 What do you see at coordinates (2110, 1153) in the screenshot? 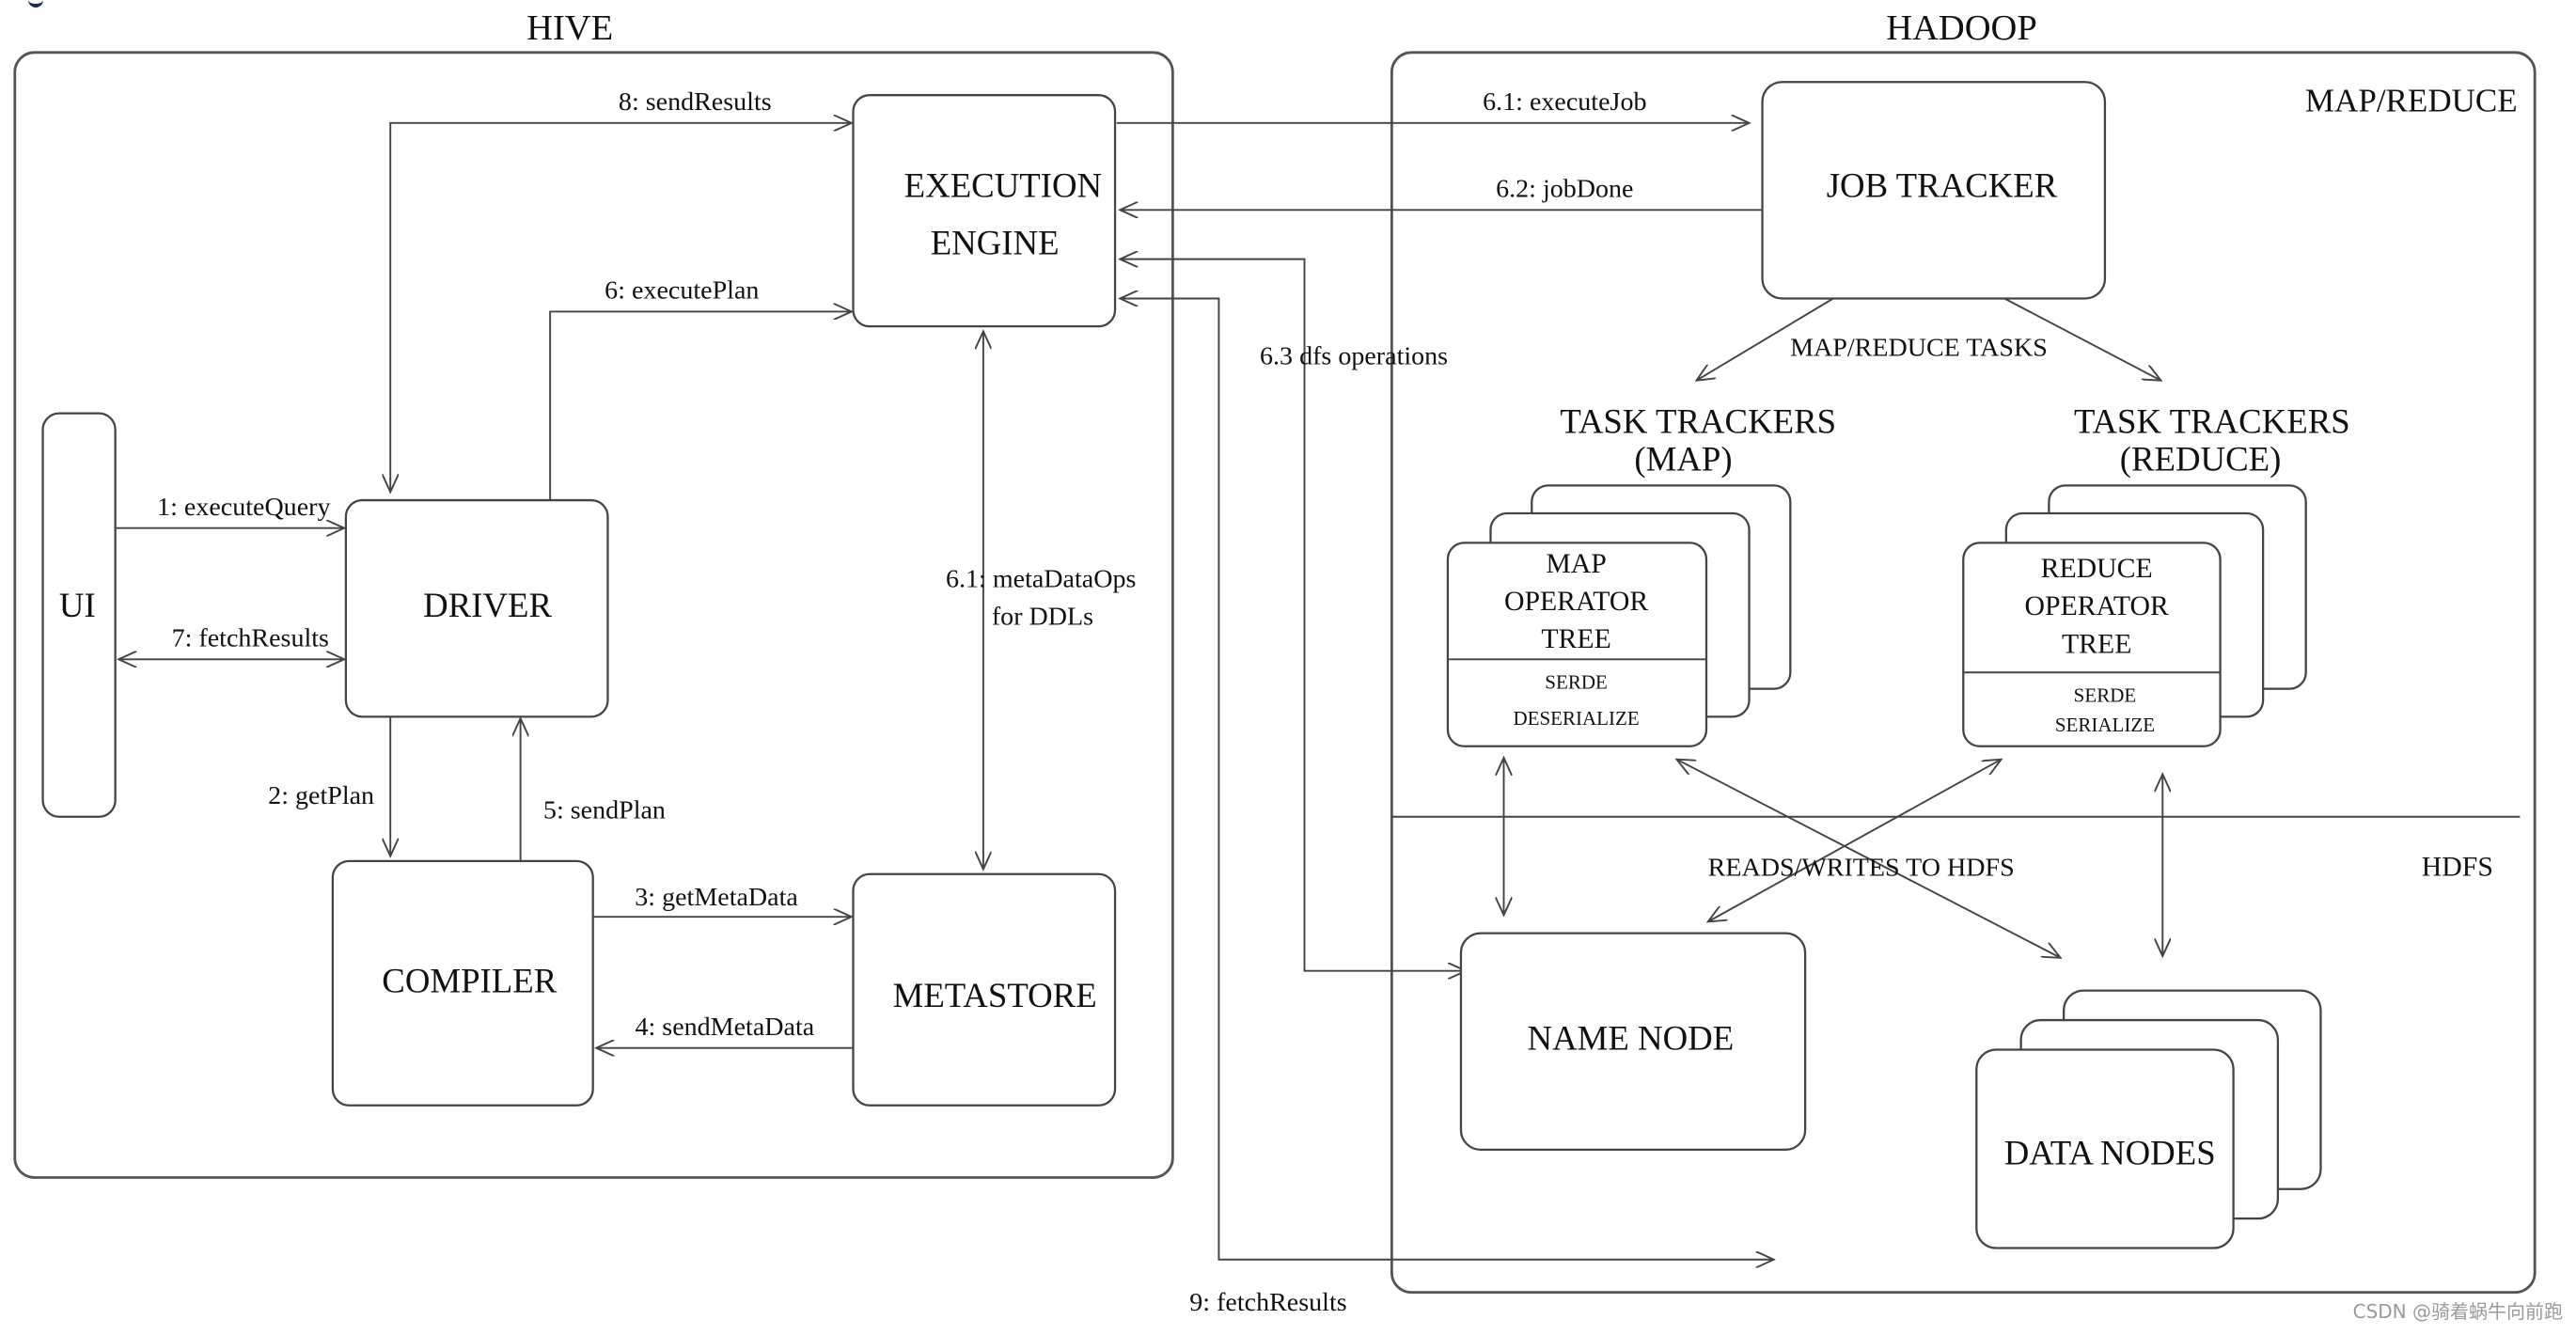
I see `data-nodes-label: DATA NODES` at bounding box center [2110, 1153].